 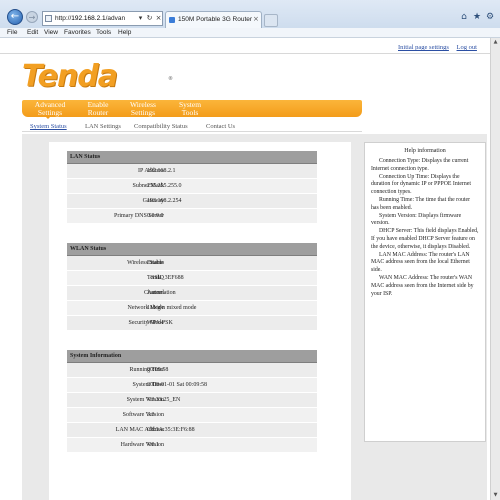 I want to click on section-title: System Information, so click(x=192, y=356).